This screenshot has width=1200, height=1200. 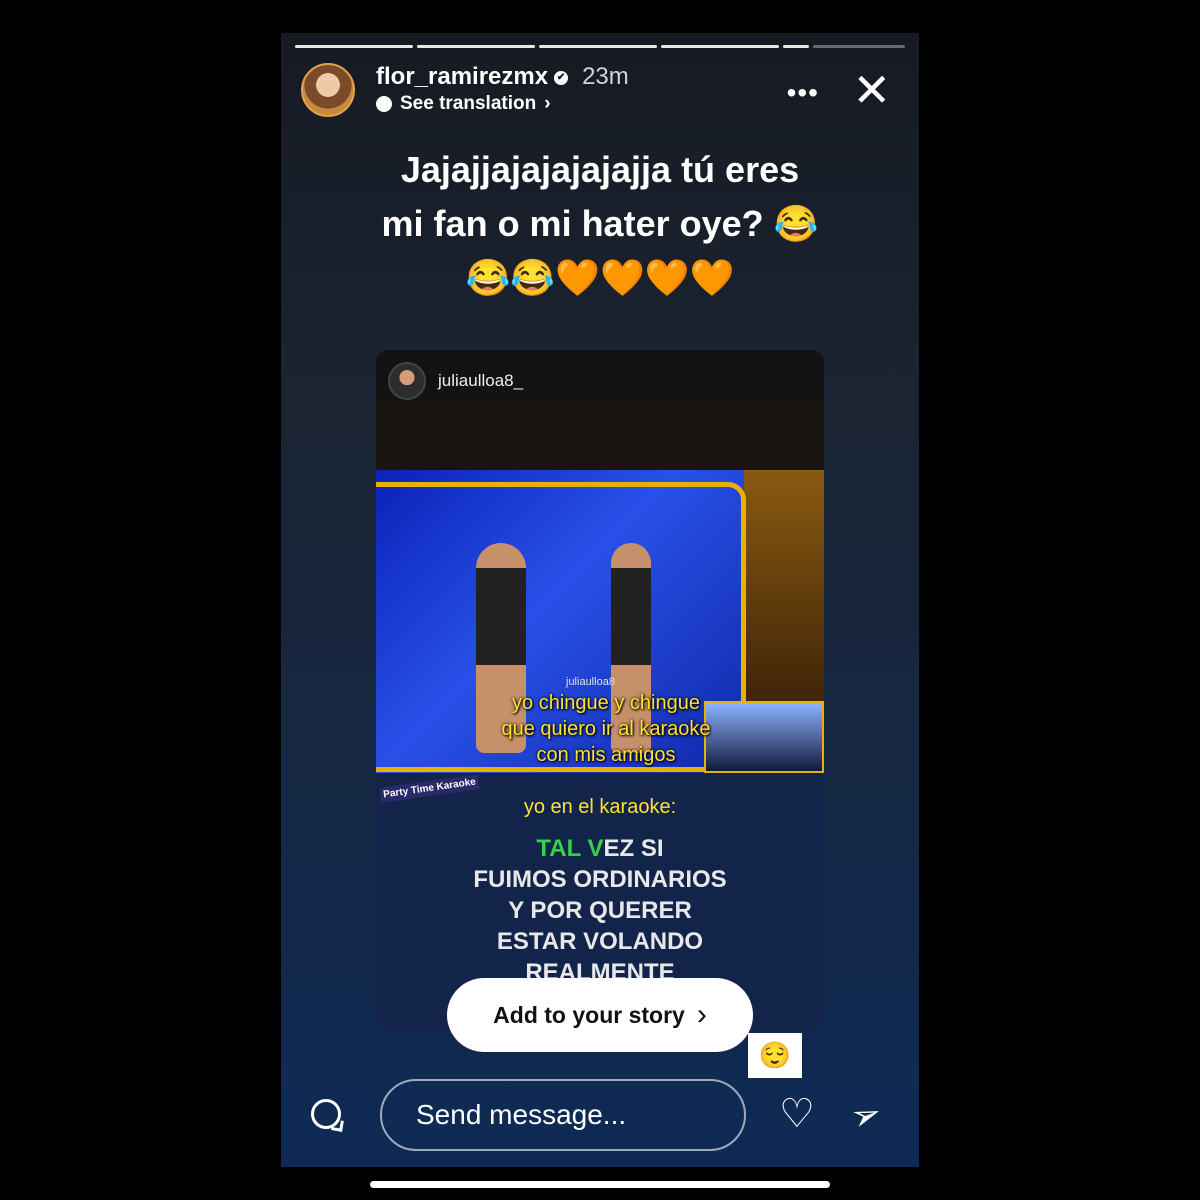 What do you see at coordinates (590, 682) in the screenshot?
I see `video-watermark: juliaulloa8` at bounding box center [590, 682].